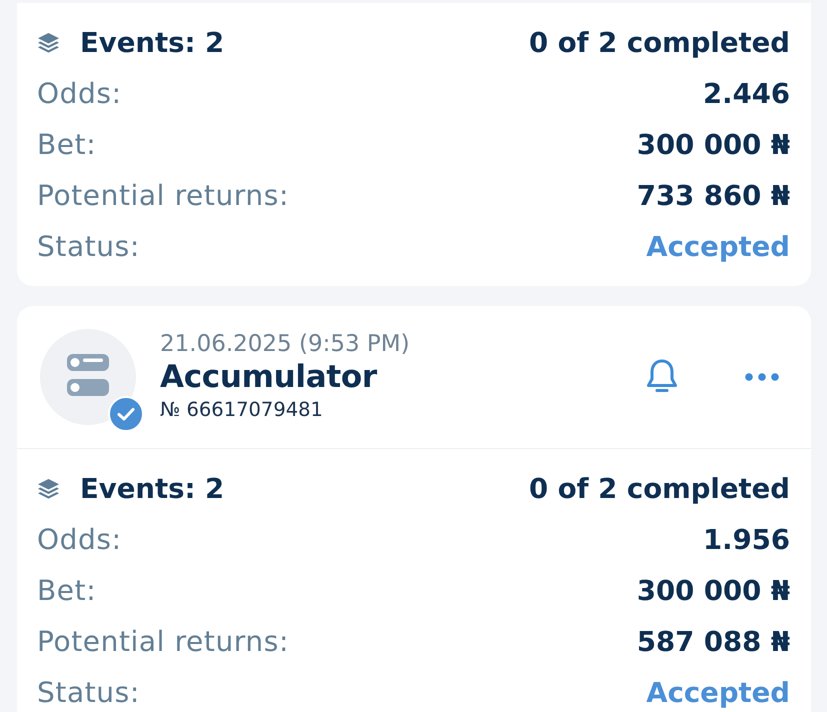  Describe the element at coordinates (713, 195) in the screenshot. I see `detail-value: 733 860 ₦` at that location.